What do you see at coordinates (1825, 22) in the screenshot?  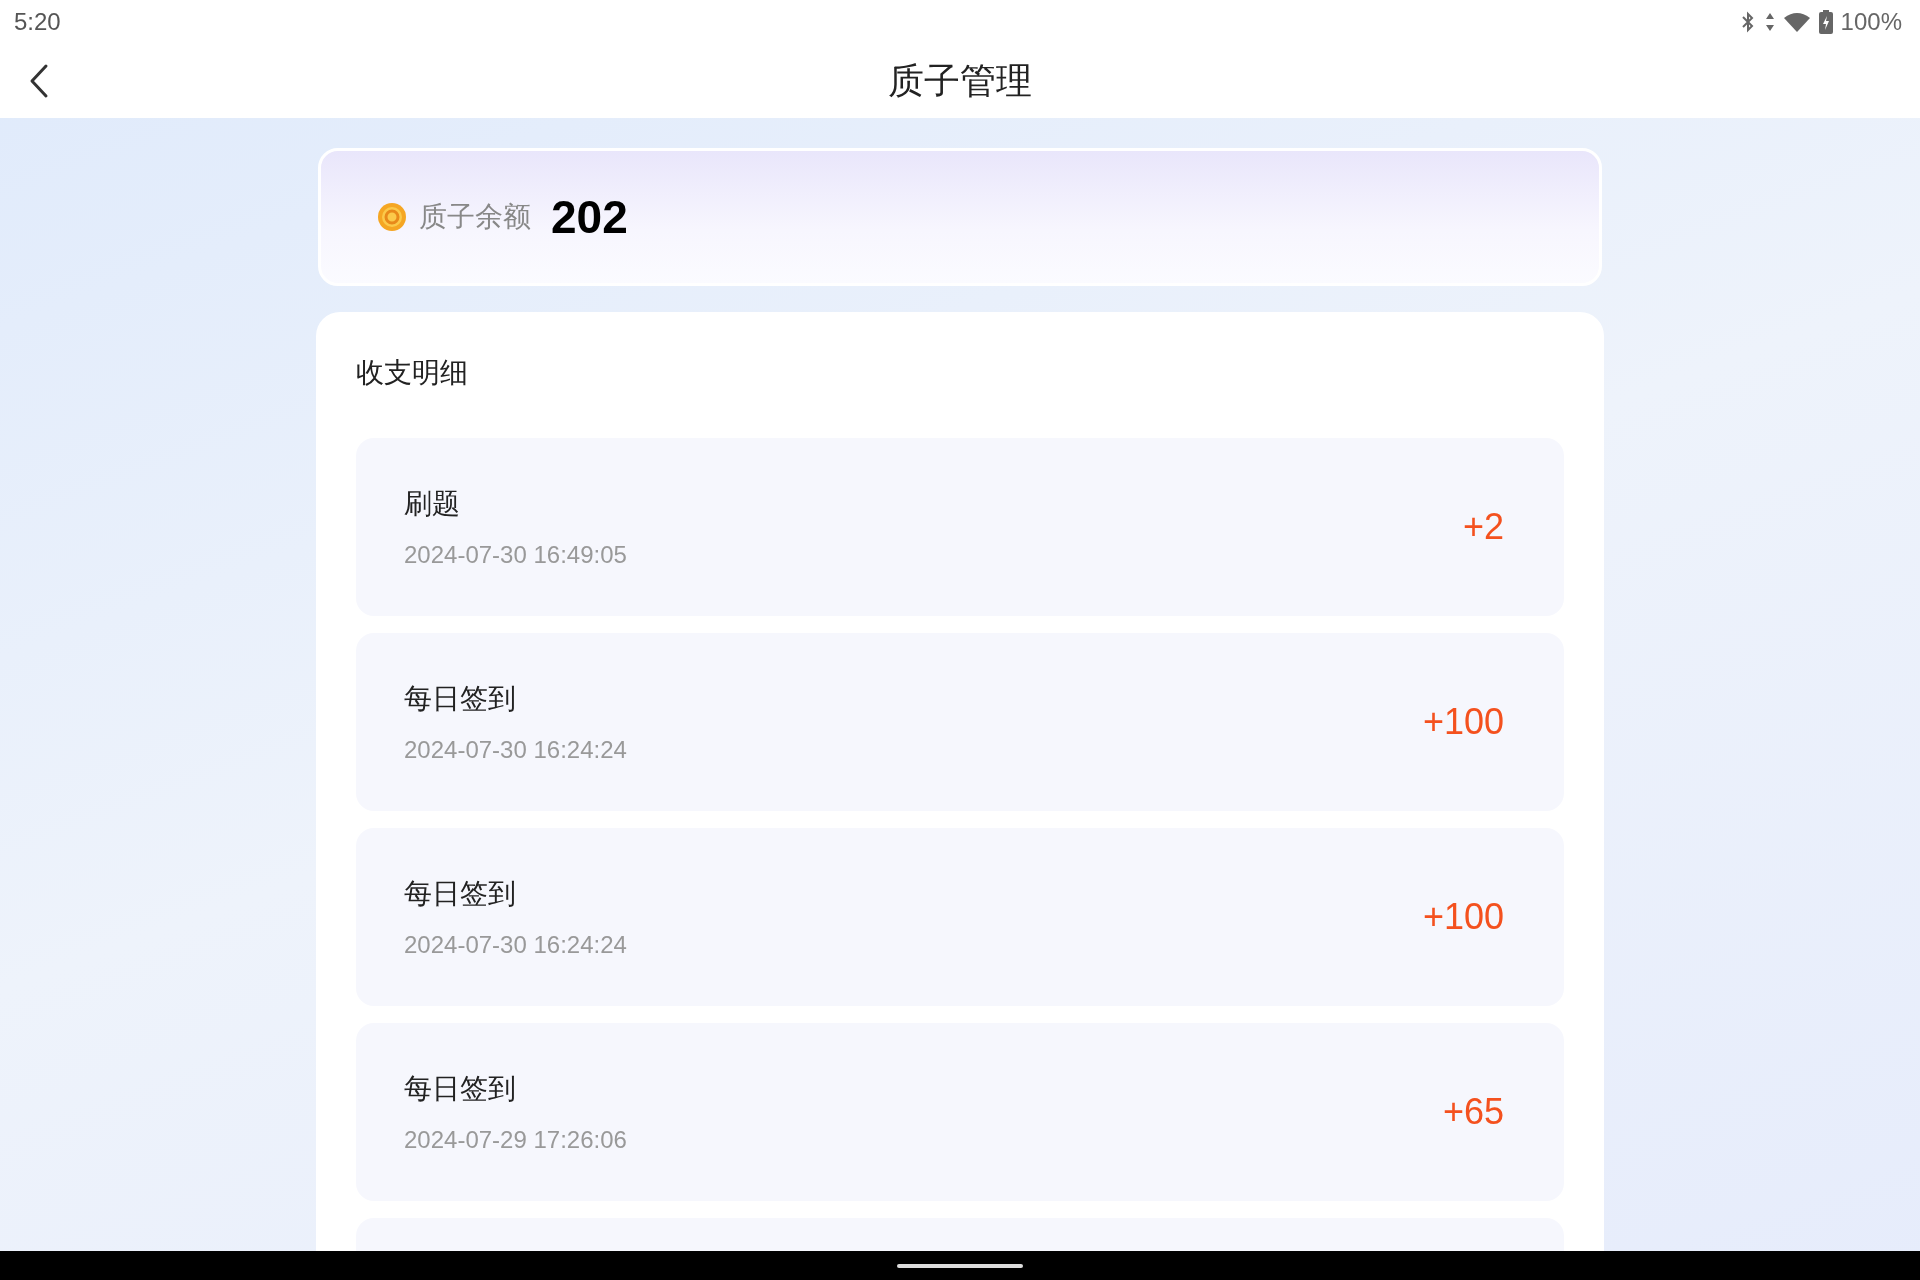 I see `battery-icon` at bounding box center [1825, 22].